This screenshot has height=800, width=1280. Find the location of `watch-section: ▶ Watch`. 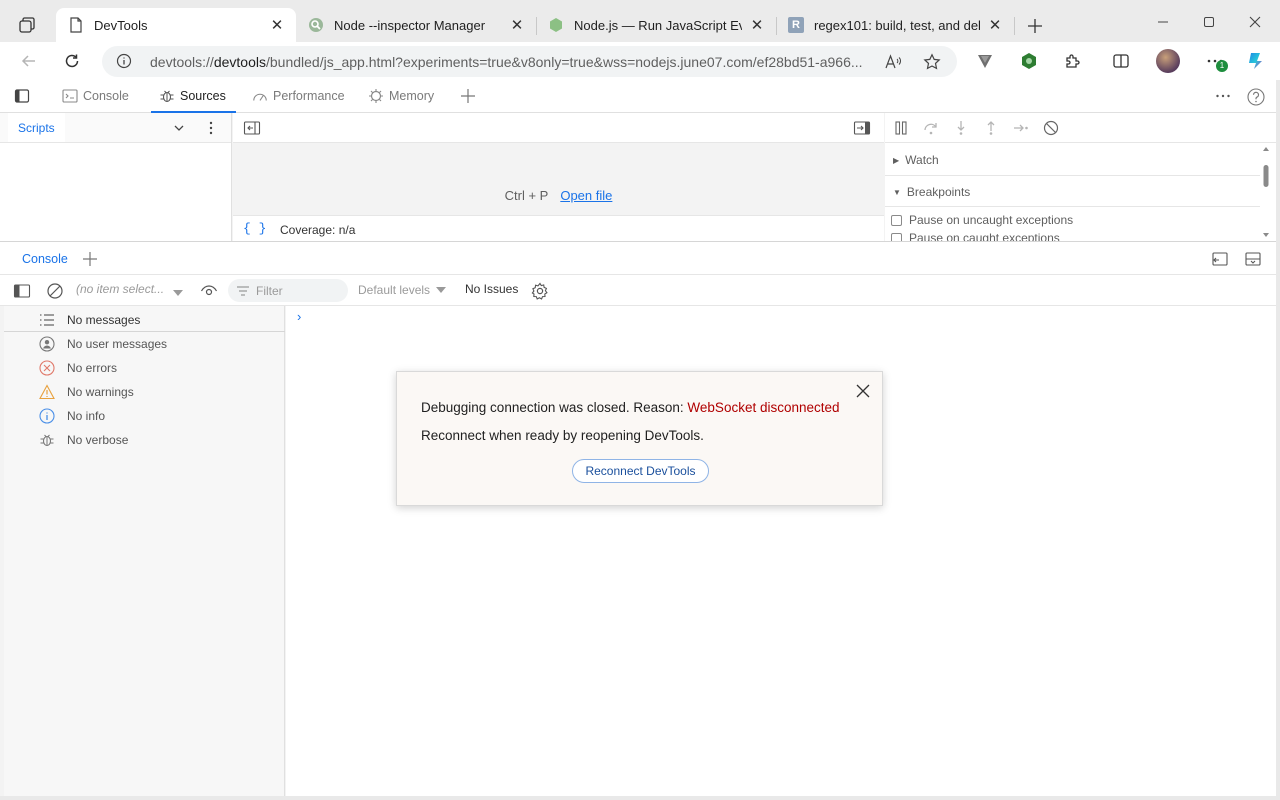

watch-section: ▶ Watch is located at coordinates (916, 160).